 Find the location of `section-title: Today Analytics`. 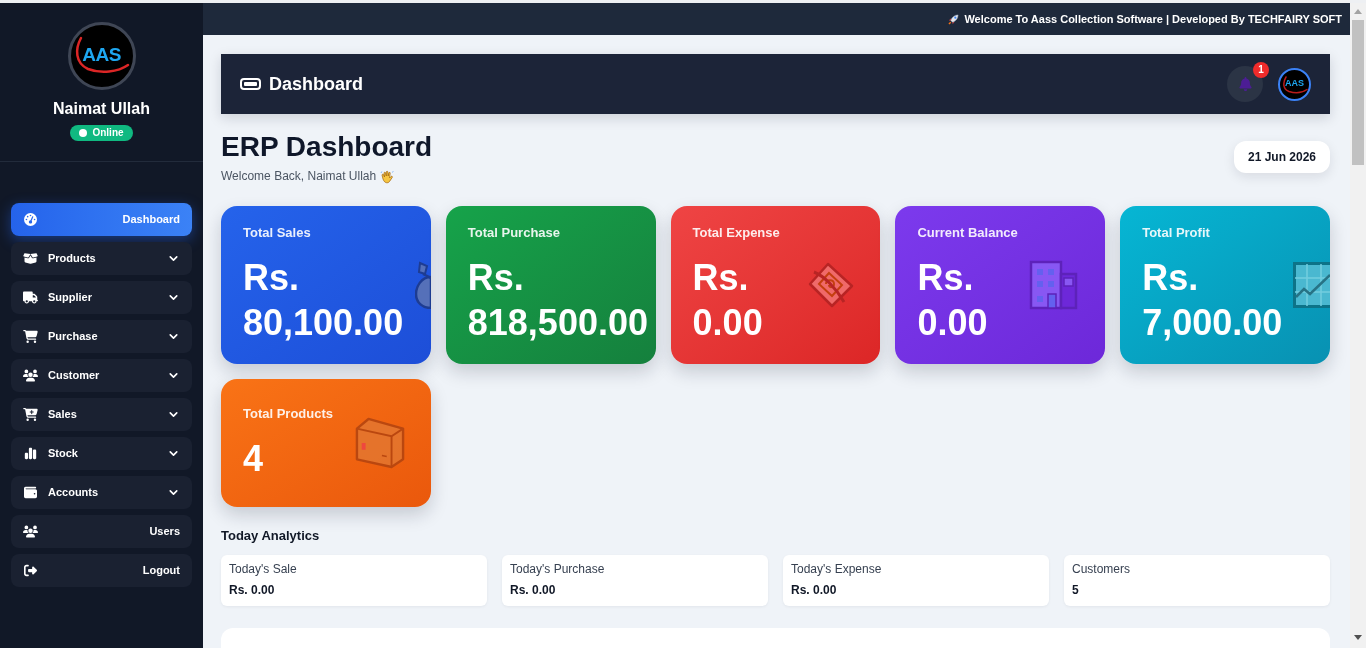

section-title: Today Analytics is located at coordinates (270, 536).